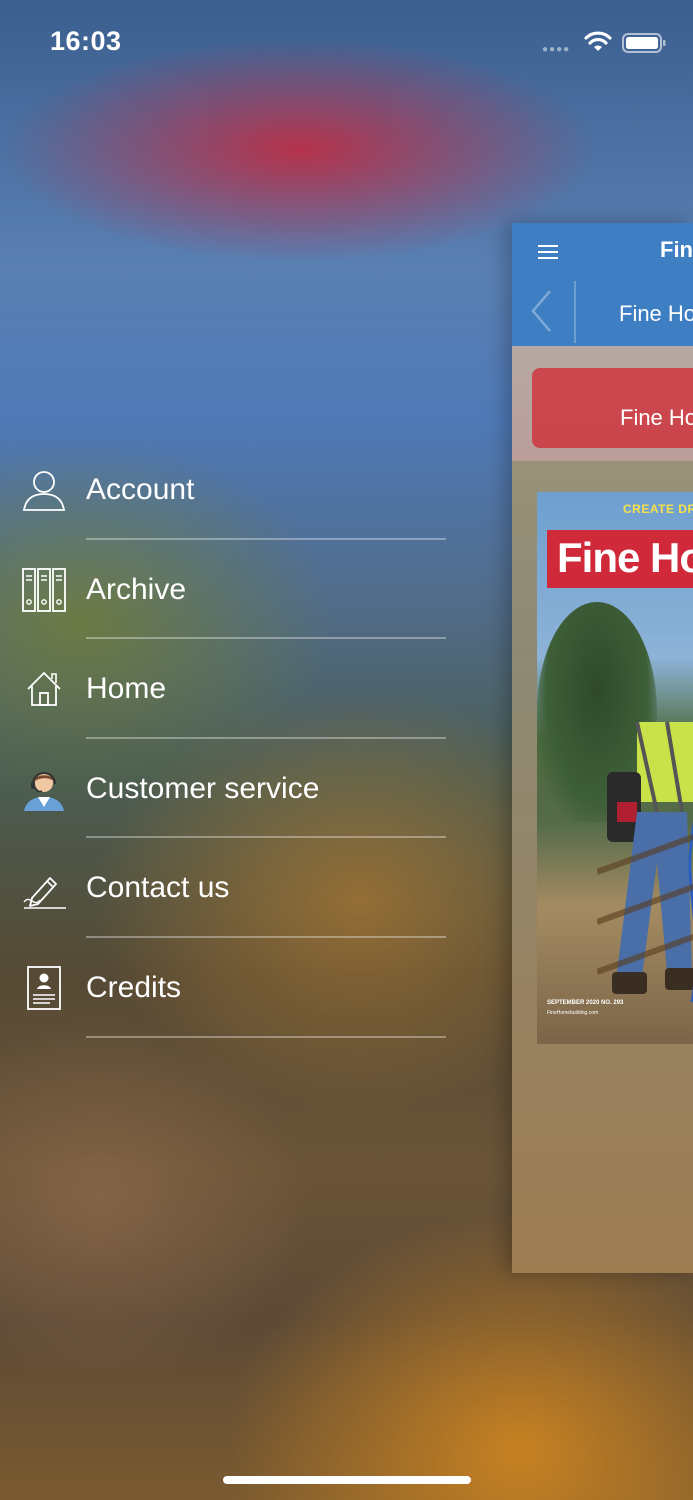  What do you see at coordinates (556, 49) in the screenshot?
I see `cellular-signal-icon: ●●●●` at bounding box center [556, 49].